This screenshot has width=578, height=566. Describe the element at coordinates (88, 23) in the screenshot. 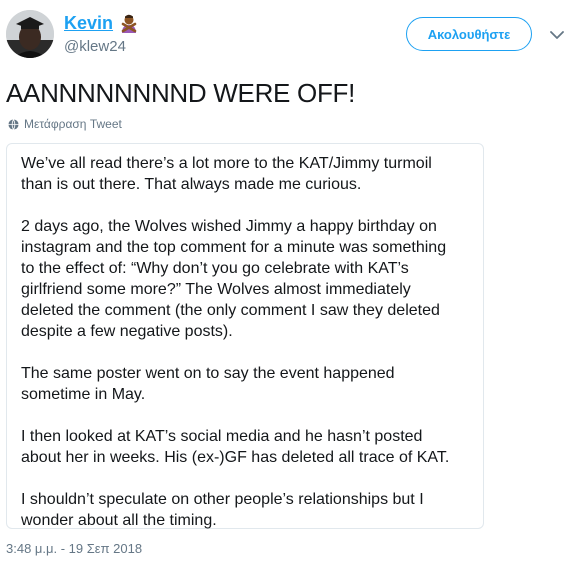

I see `user-name: Kevin` at that location.